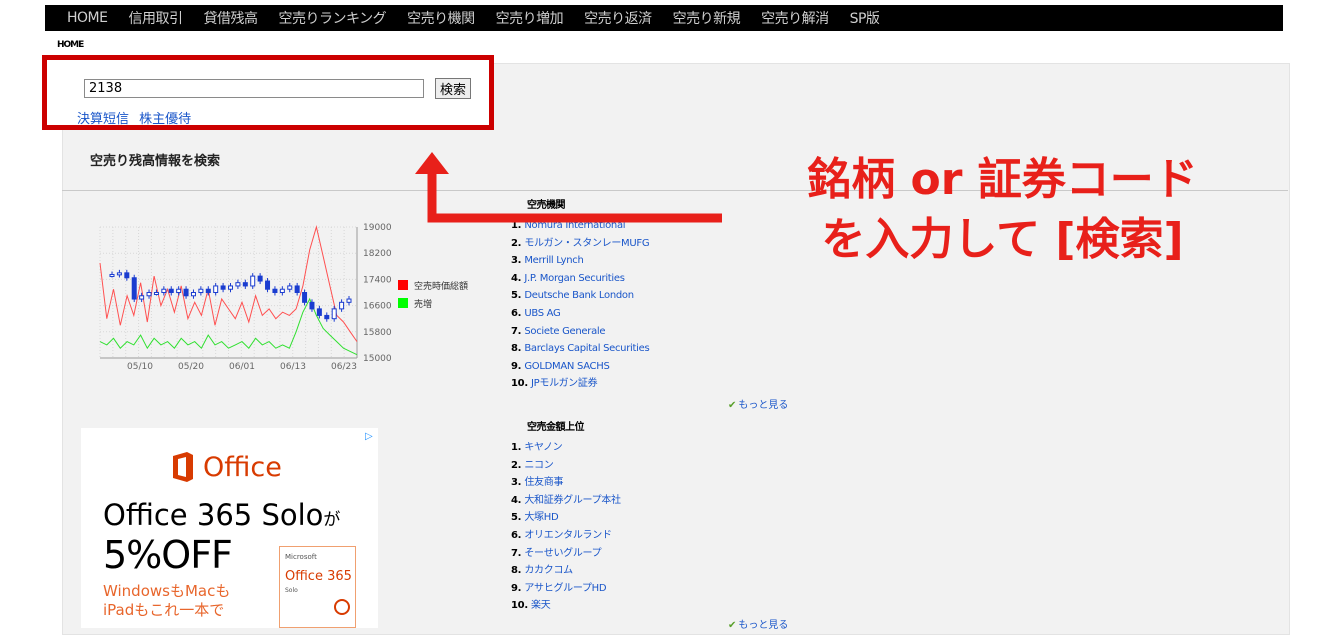 This screenshot has height=635, width=1323. What do you see at coordinates (441, 18) in the screenshot?
I see `nav-item: 空売り機関` at bounding box center [441, 18].